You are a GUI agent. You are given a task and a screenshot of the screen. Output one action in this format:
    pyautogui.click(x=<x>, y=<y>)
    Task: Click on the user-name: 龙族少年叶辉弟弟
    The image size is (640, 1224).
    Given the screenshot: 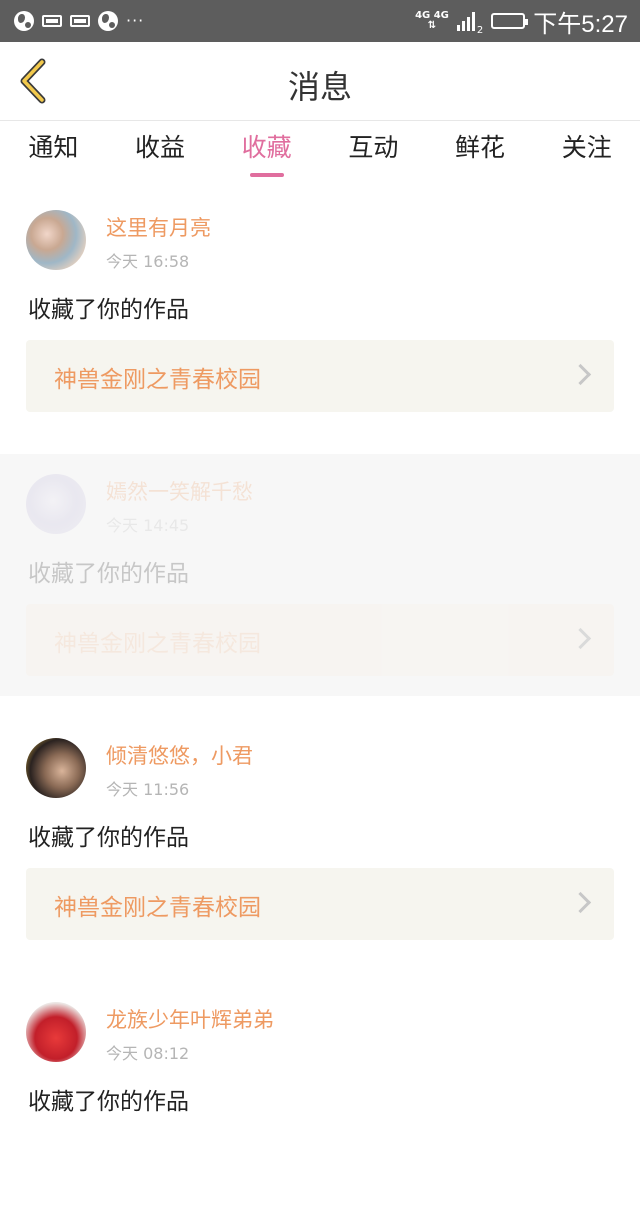 What is the action you would take?
    pyautogui.click(x=190, y=1019)
    